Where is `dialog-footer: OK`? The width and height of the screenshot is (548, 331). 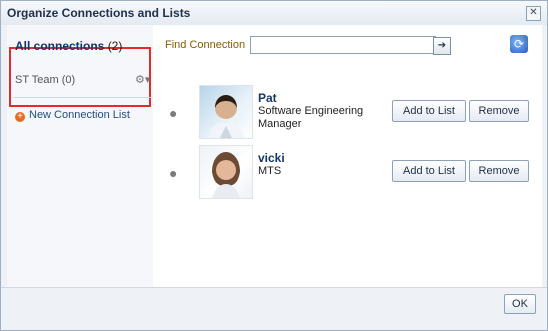 dialog-footer: OK is located at coordinates (274, 308).